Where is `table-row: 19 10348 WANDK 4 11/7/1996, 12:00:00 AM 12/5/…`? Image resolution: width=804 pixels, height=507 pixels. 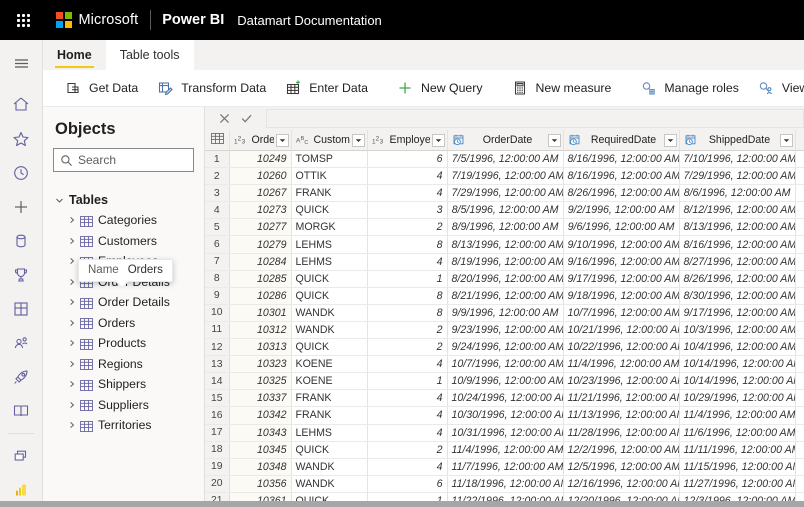
table-row: 19 10348 WANDK 4 11/7/1996, 12:00:00 AM 12/5/… is located at coordinates (504, 467).